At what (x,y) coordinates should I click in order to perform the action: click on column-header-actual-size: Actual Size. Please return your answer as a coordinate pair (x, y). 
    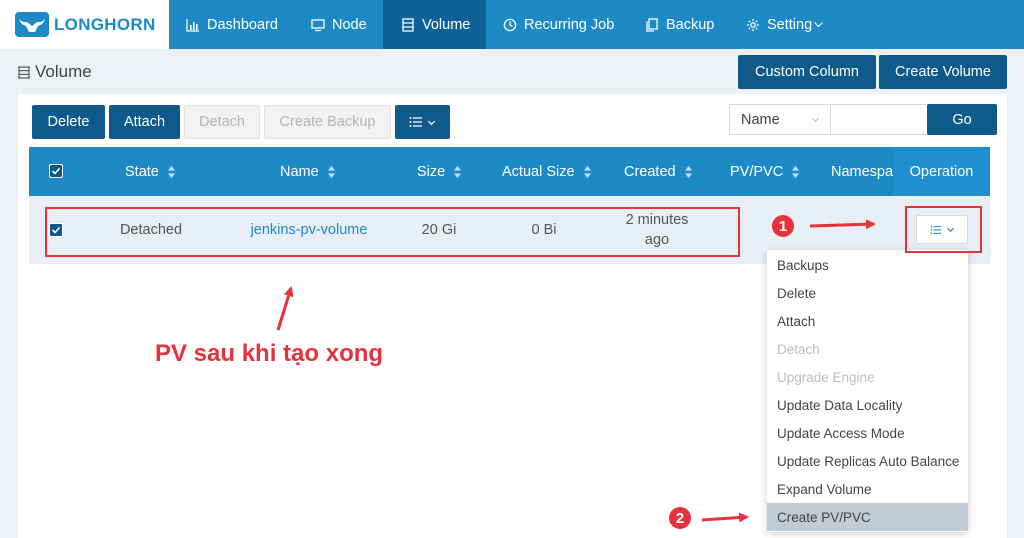
    Looking at the image, I should click on (547, 171).